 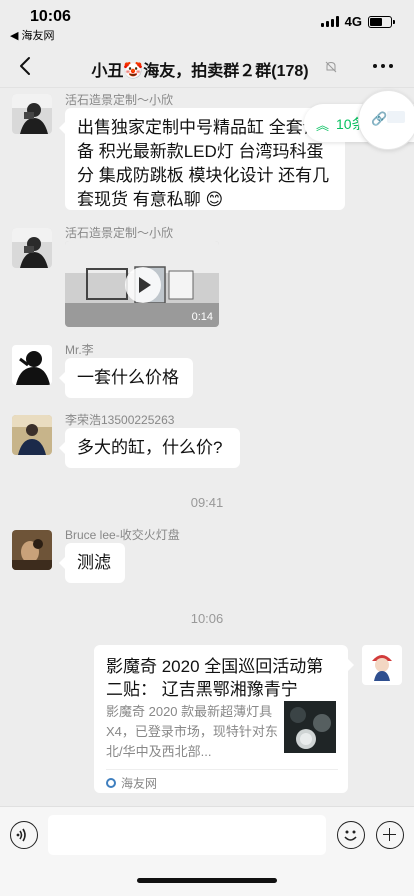 What do you see at coordinates (24, 835) in the screenshot?
I see `voice-icon` at bounding box center [24, 835].